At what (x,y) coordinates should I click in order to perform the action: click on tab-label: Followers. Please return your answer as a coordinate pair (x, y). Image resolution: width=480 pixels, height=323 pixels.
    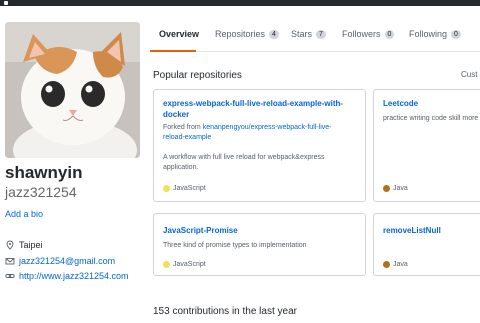
    Looking at the image, I should click on (361, 34).